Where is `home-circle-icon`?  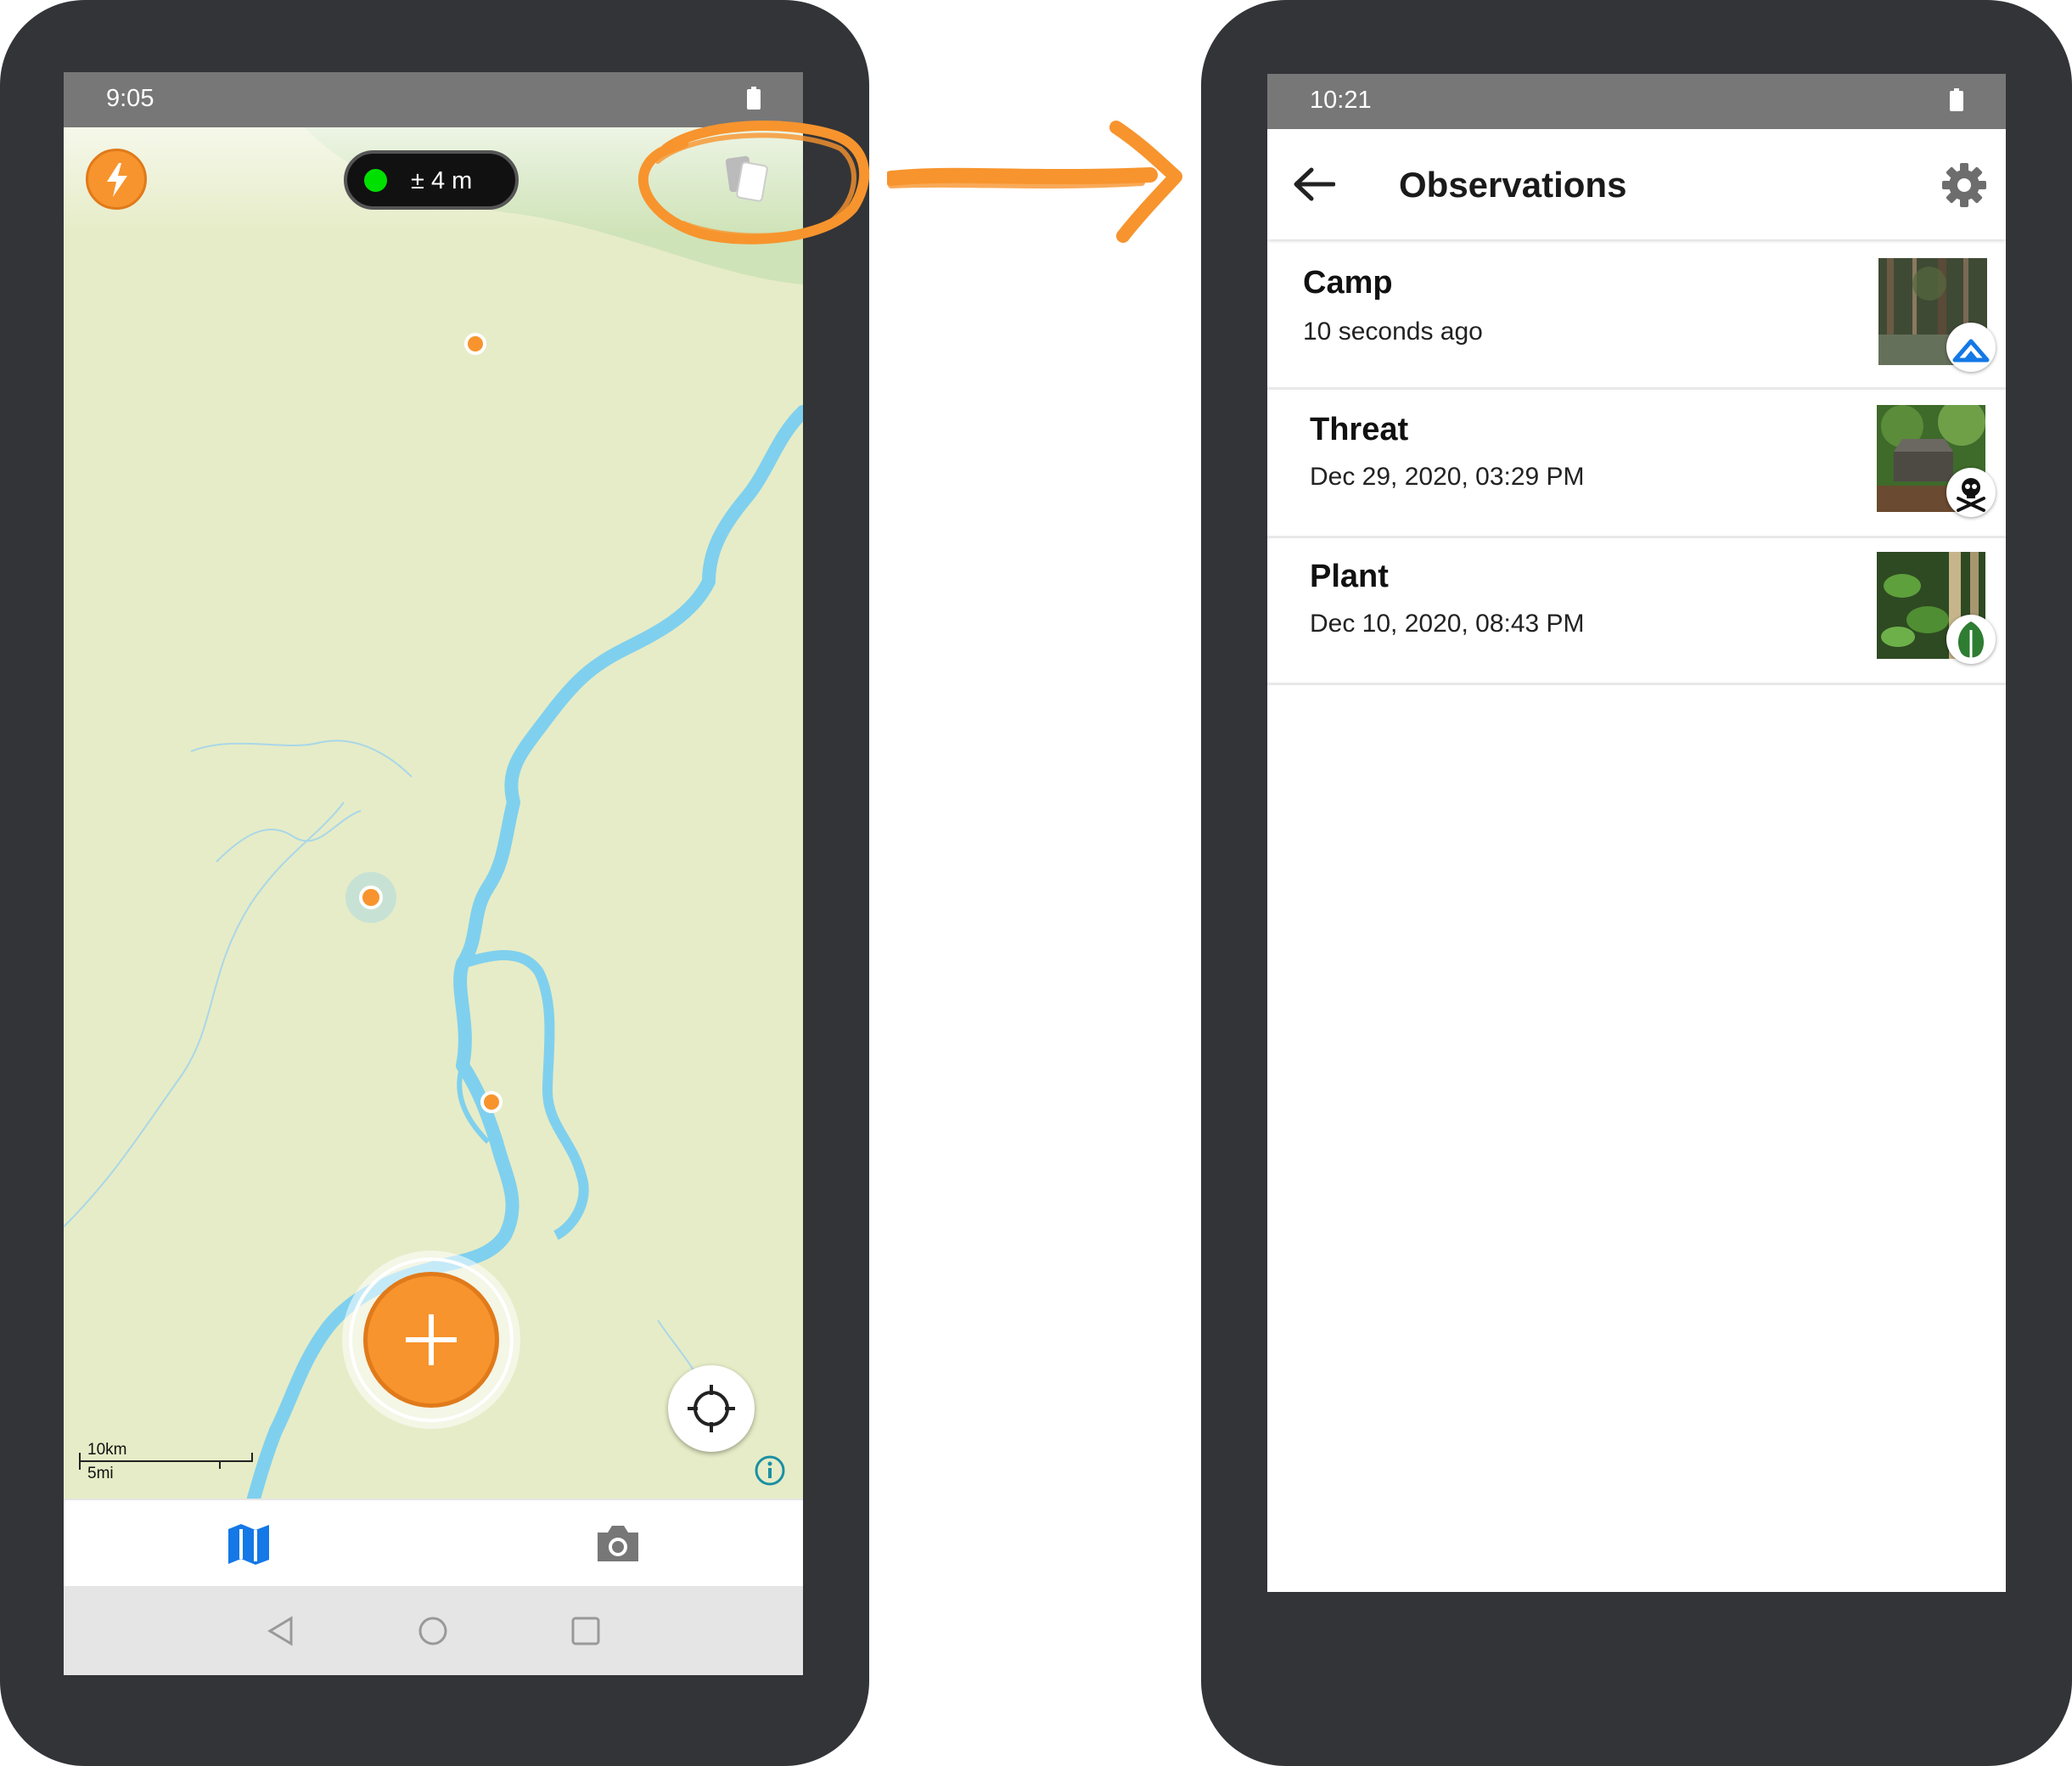 home-circle-icon is located at coordinates (433, 1631).